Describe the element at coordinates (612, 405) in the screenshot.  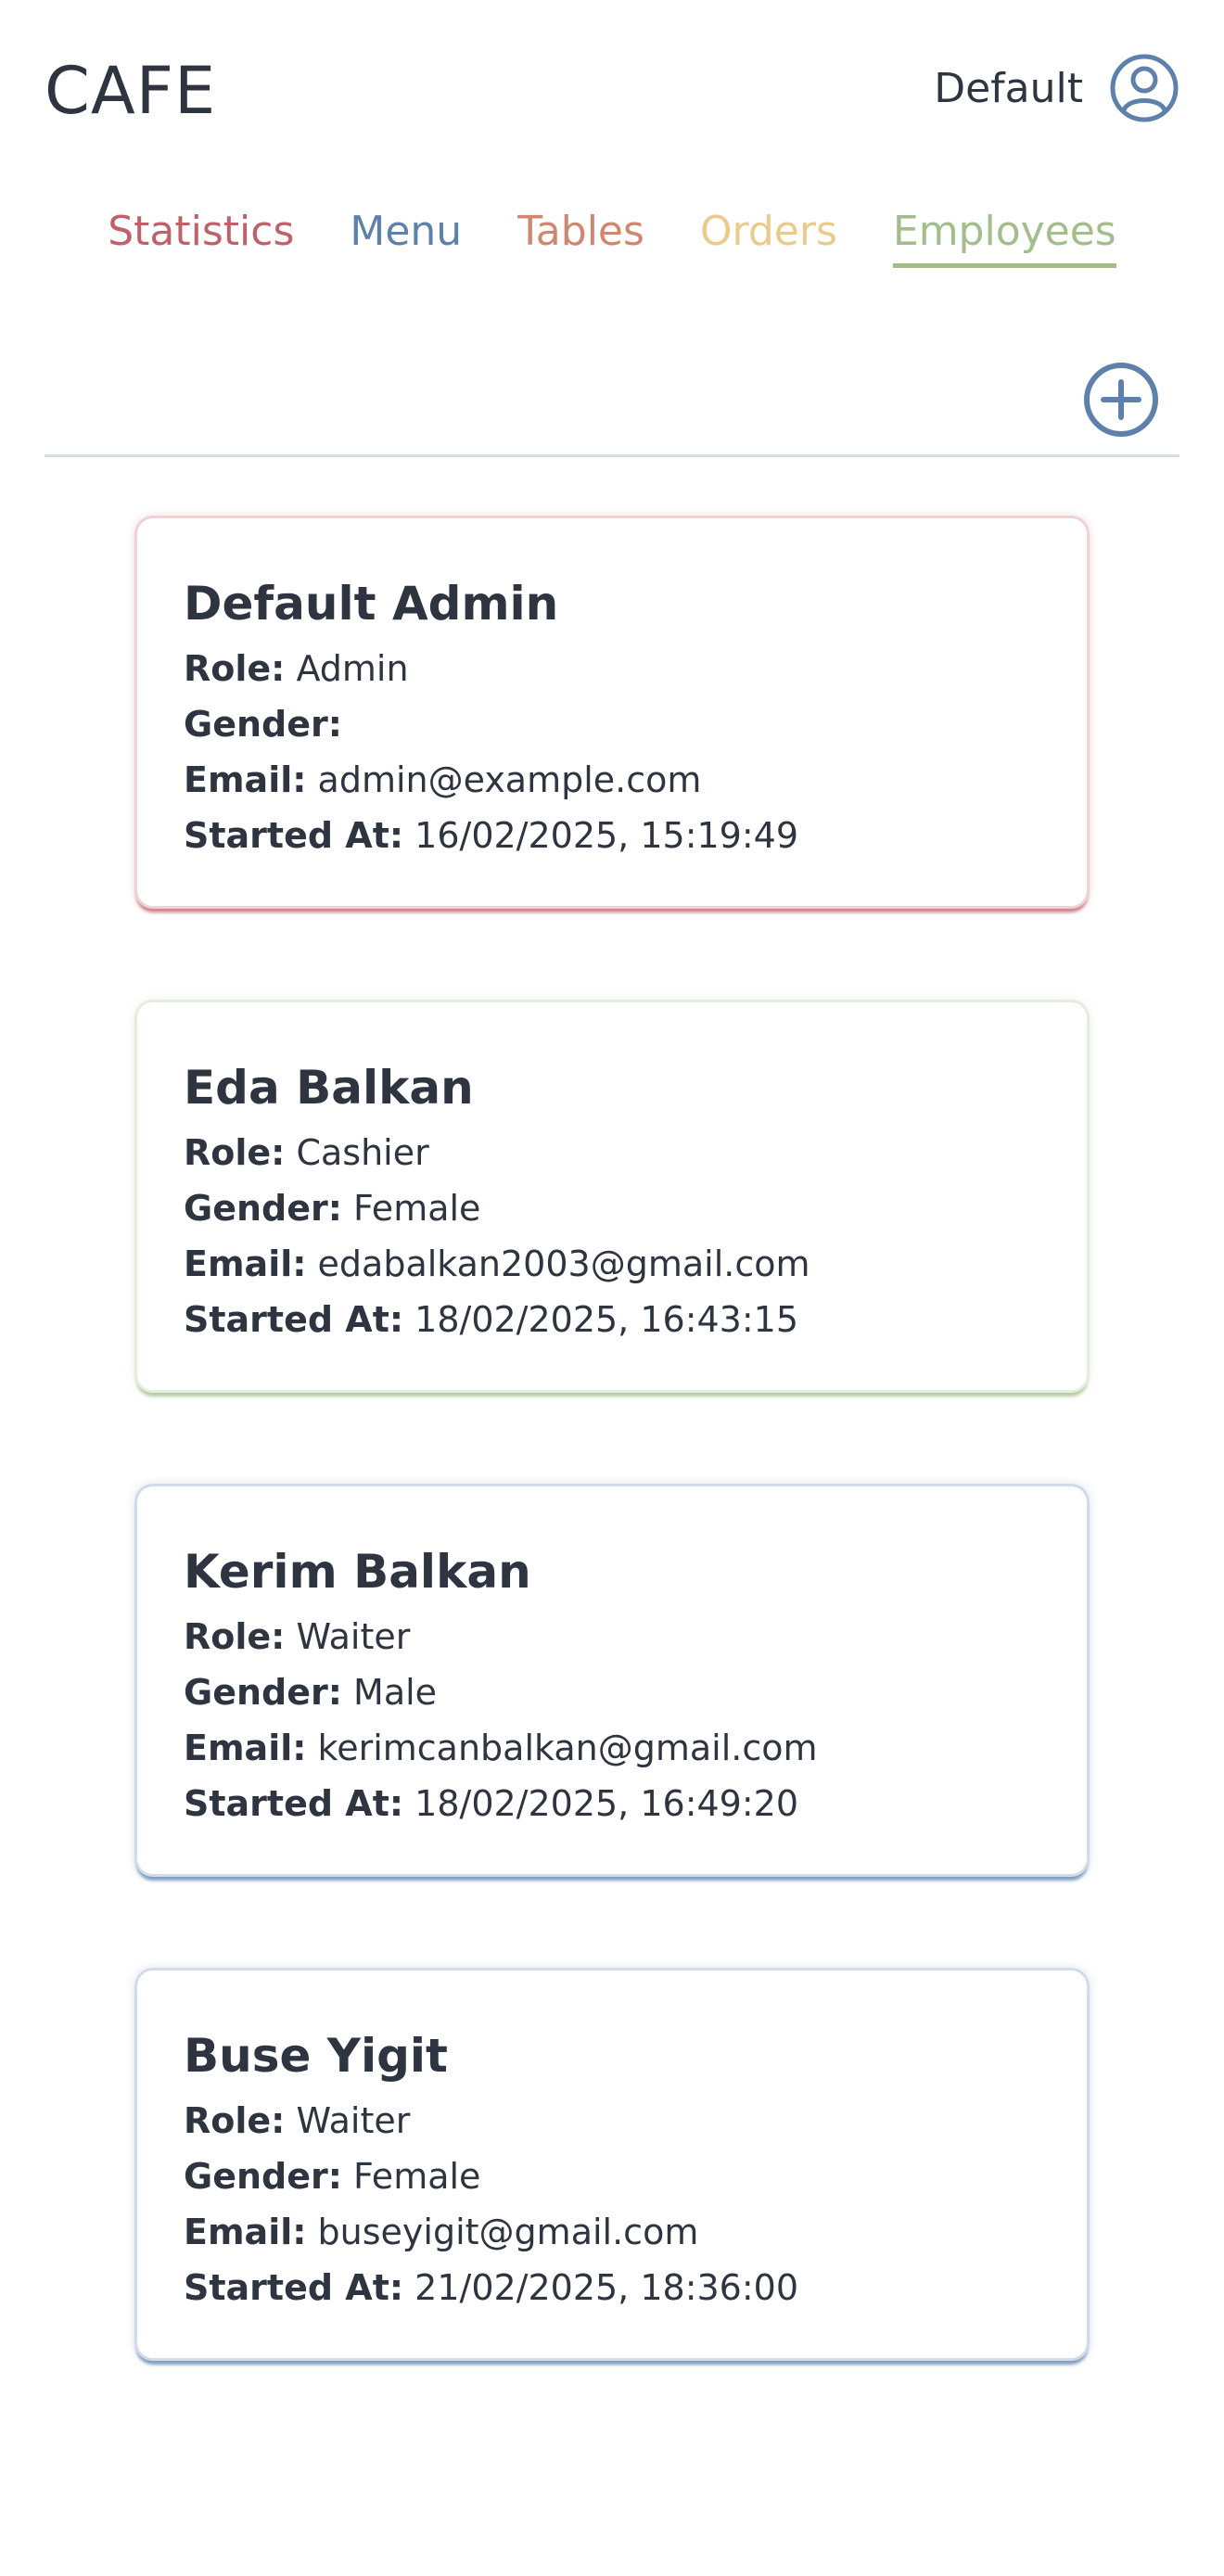
I see `employees-toolbar` at that location.